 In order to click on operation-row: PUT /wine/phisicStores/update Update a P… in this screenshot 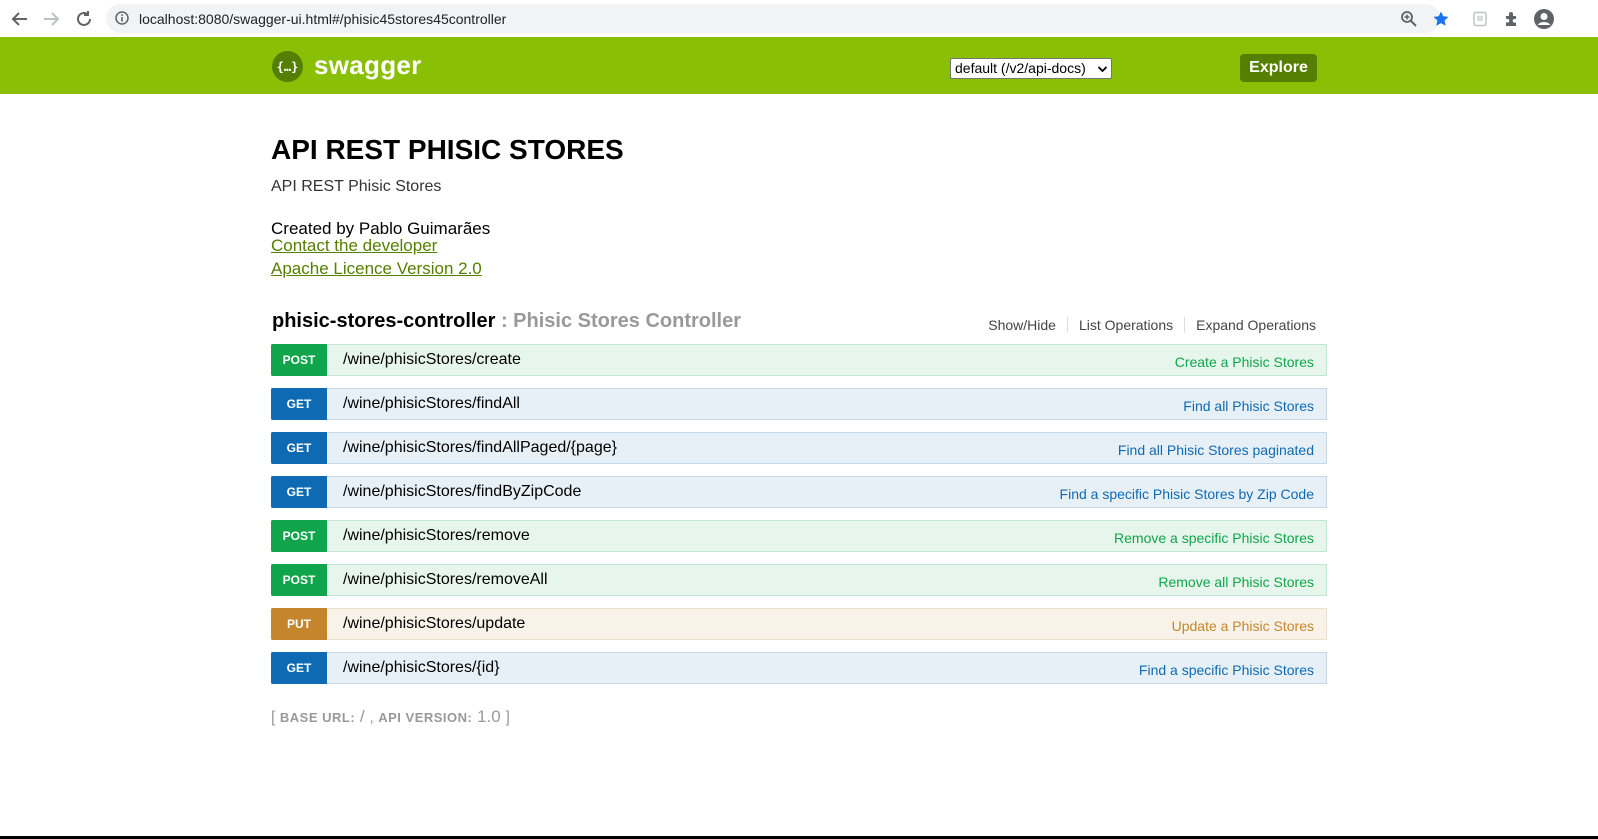, I will do `click(799, 624)`.